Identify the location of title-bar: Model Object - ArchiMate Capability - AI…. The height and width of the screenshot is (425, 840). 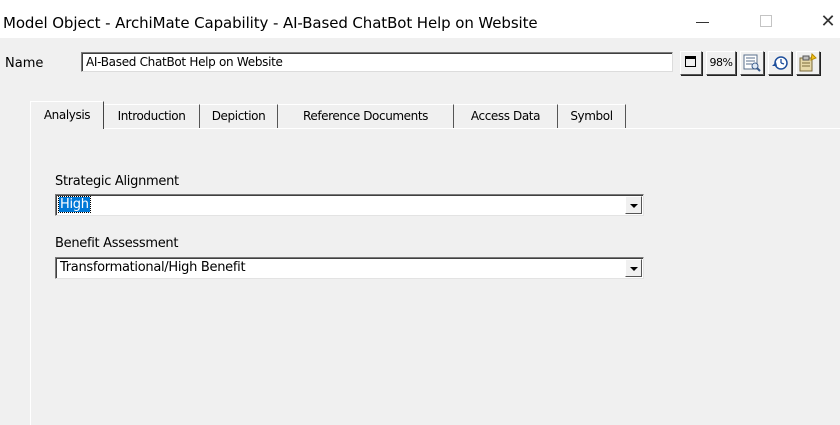
(420, 19).